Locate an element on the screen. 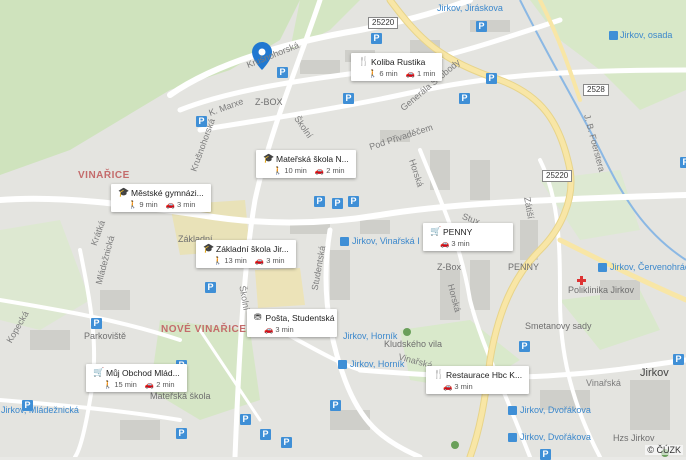 The image size is (686, 460). poi-card-posta: ⛃ Pošta, Studentská 🚗 3 min is located at coordinates (292, 323).